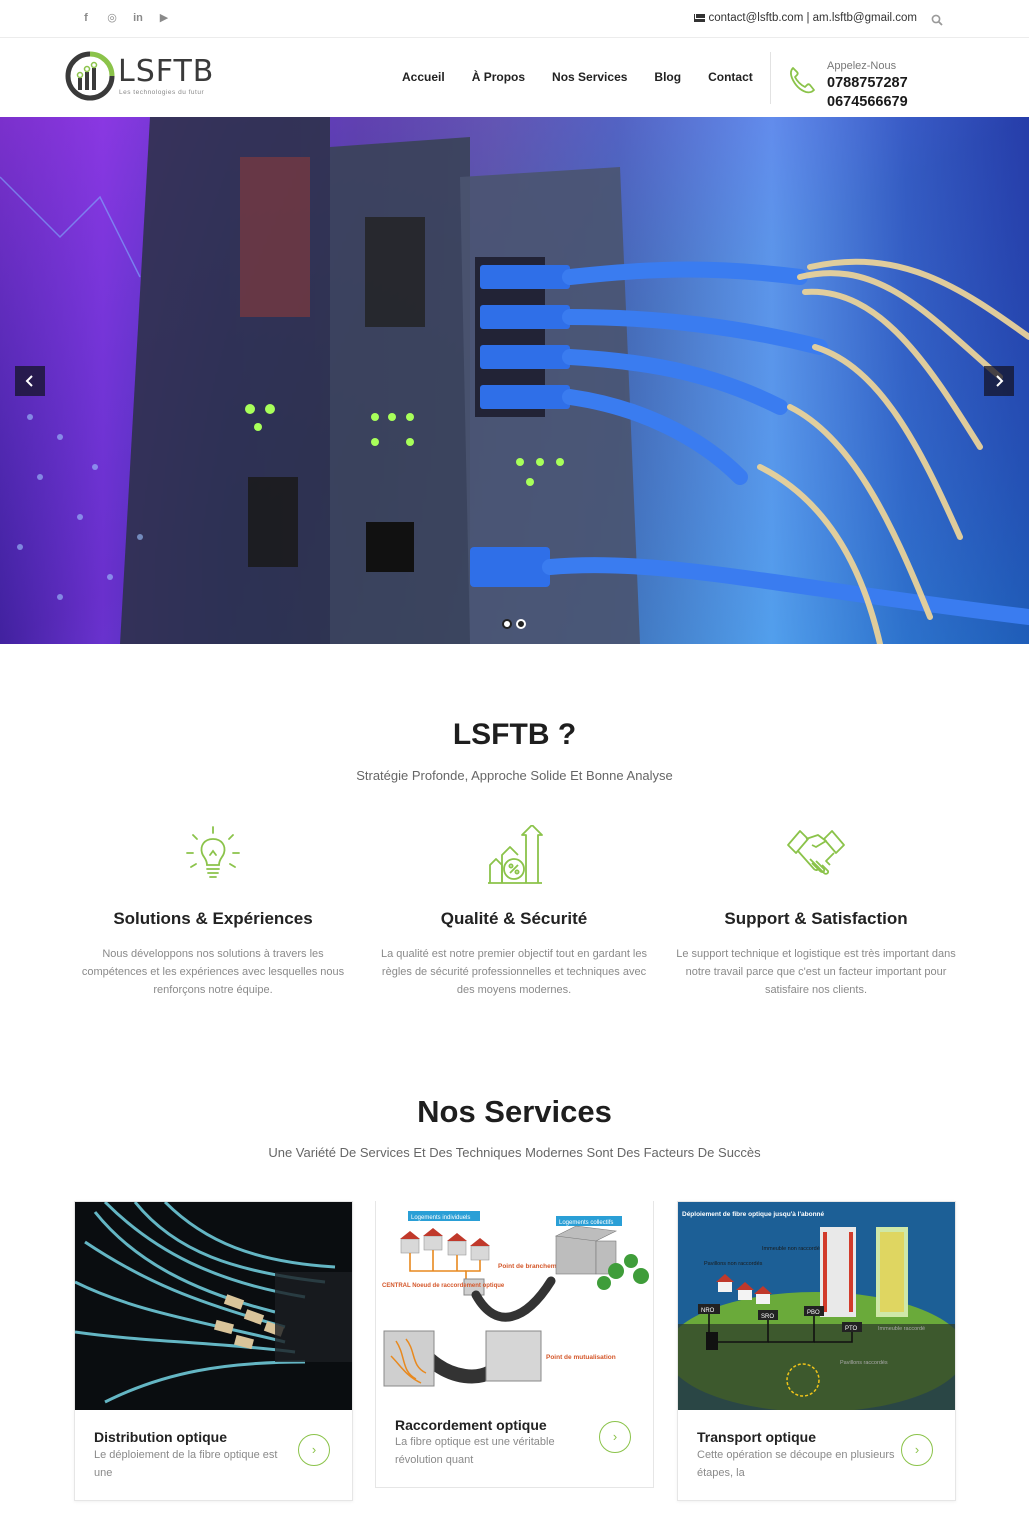 Image resolution: width=1029 pixels, height=1536 pixels. I want to click on phone-number-2: 0674566679, so click(867, 102).